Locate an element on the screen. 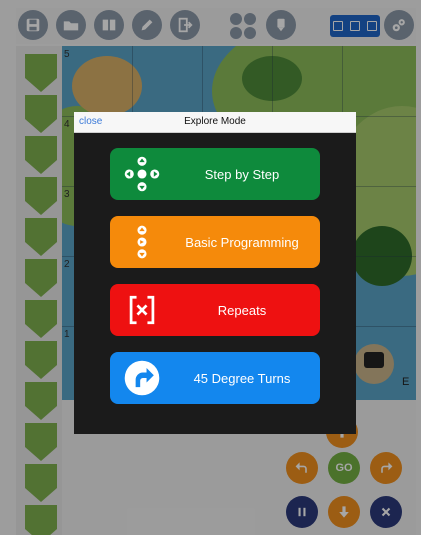 Image resolution: width=421 pixels, height=535 pixels. mode-label: Repeats is located at coordinates (242, 310).